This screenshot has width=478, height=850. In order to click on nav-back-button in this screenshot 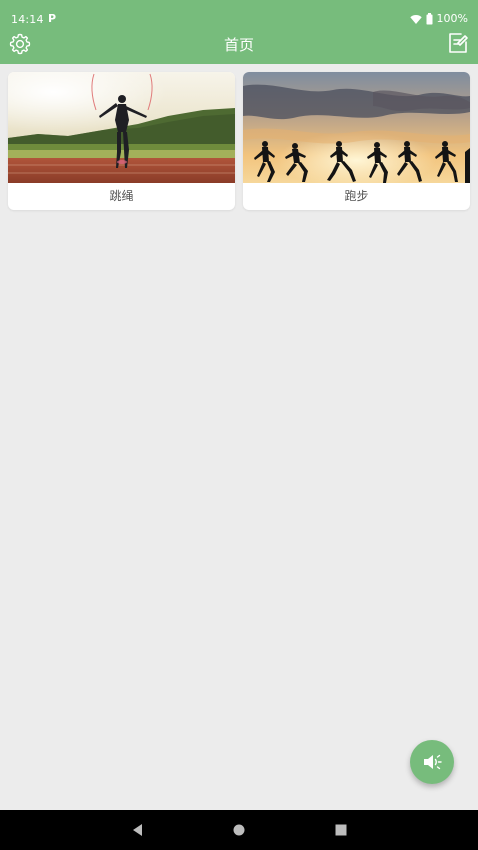, I will do `click(138, 830)`.